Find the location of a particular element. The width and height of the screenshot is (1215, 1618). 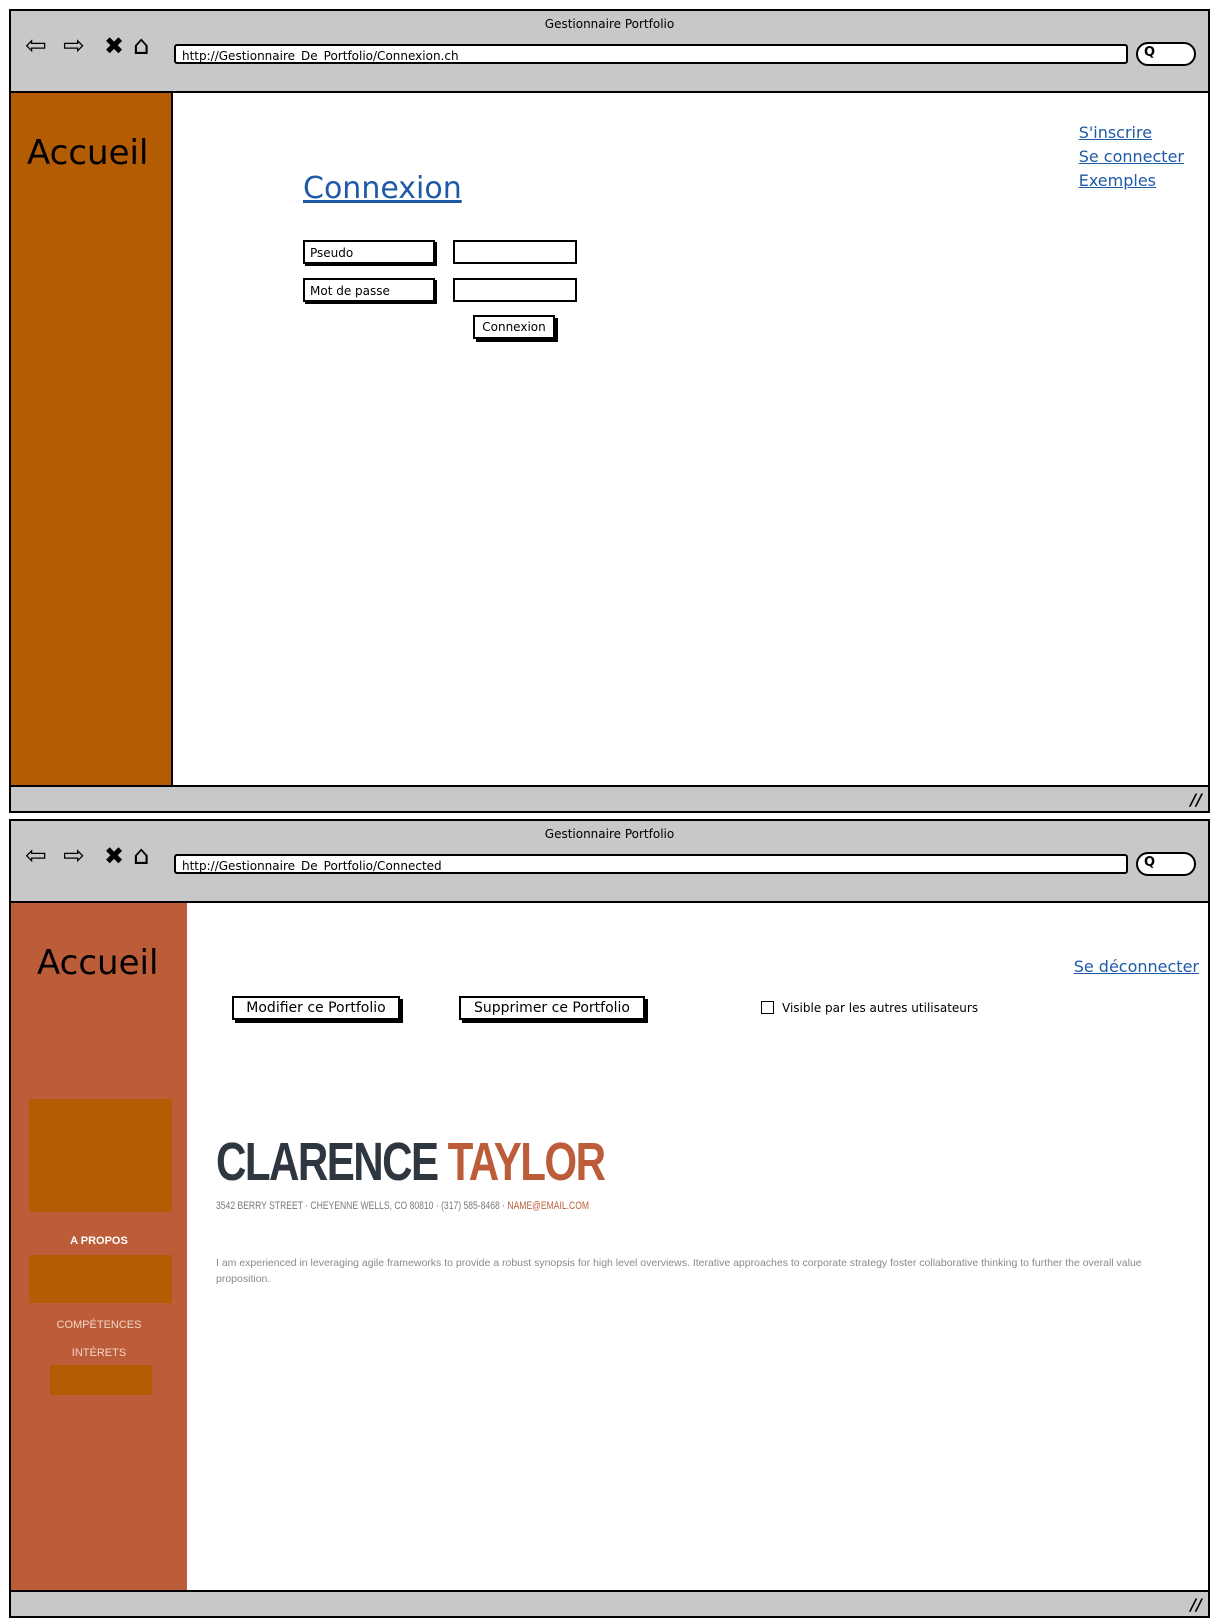

password-input is located at coordinates (515, 290).